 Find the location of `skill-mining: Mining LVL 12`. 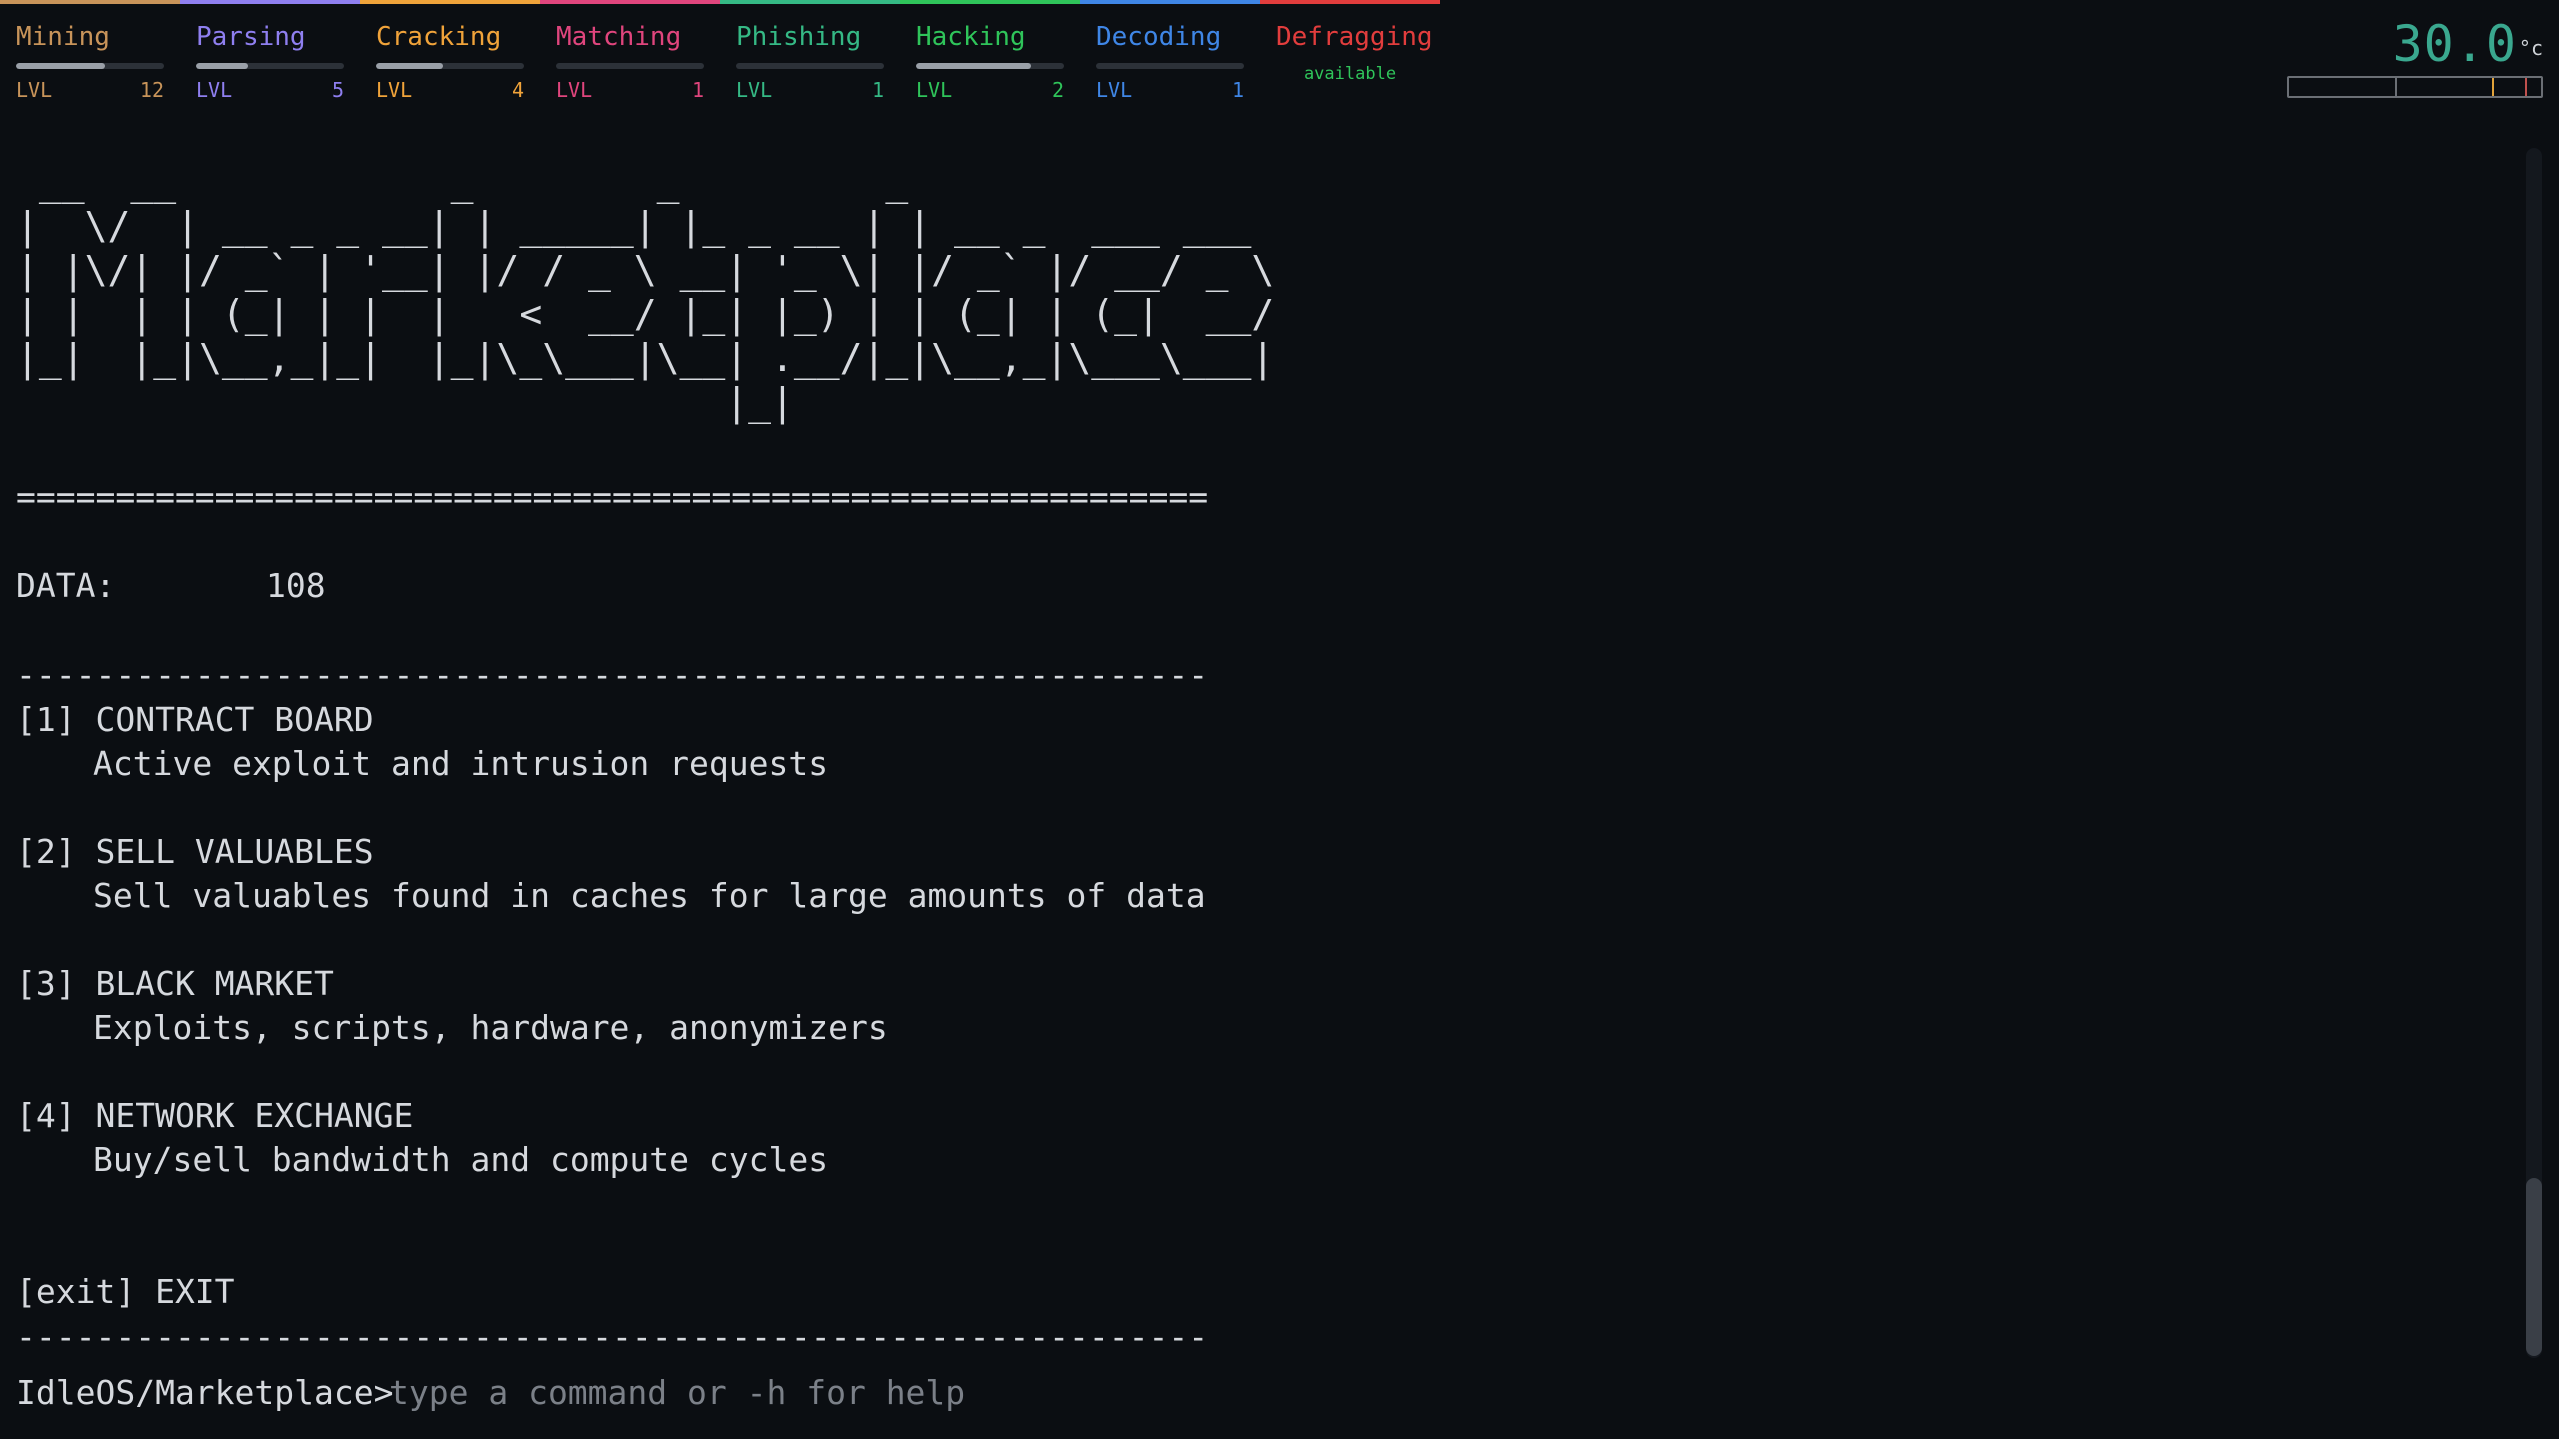

skill-mining: Mining LVL 12 is located at coordinates (90, 55).